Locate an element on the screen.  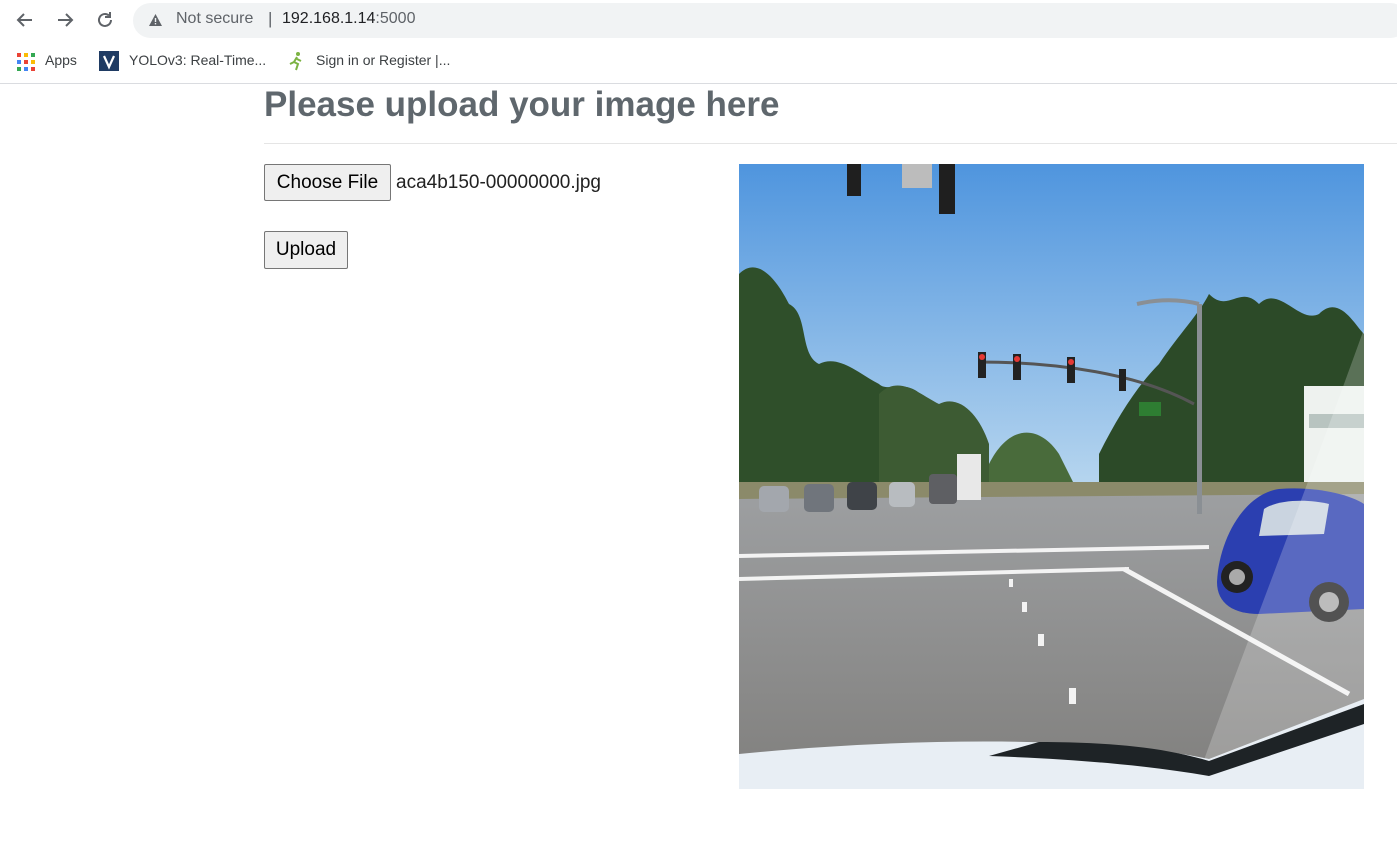
v-logo-icon is located at coordinates (109, 61).